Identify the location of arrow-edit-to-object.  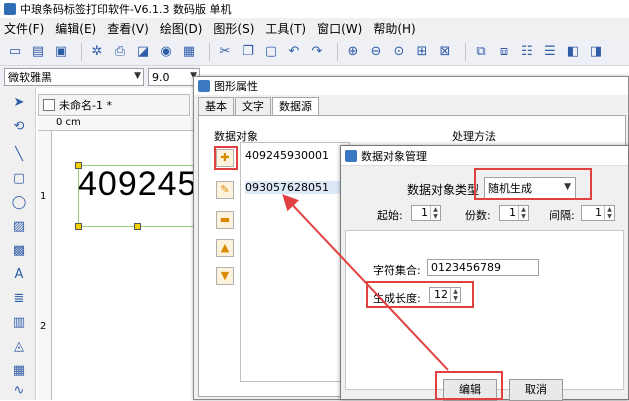
(365, 282).